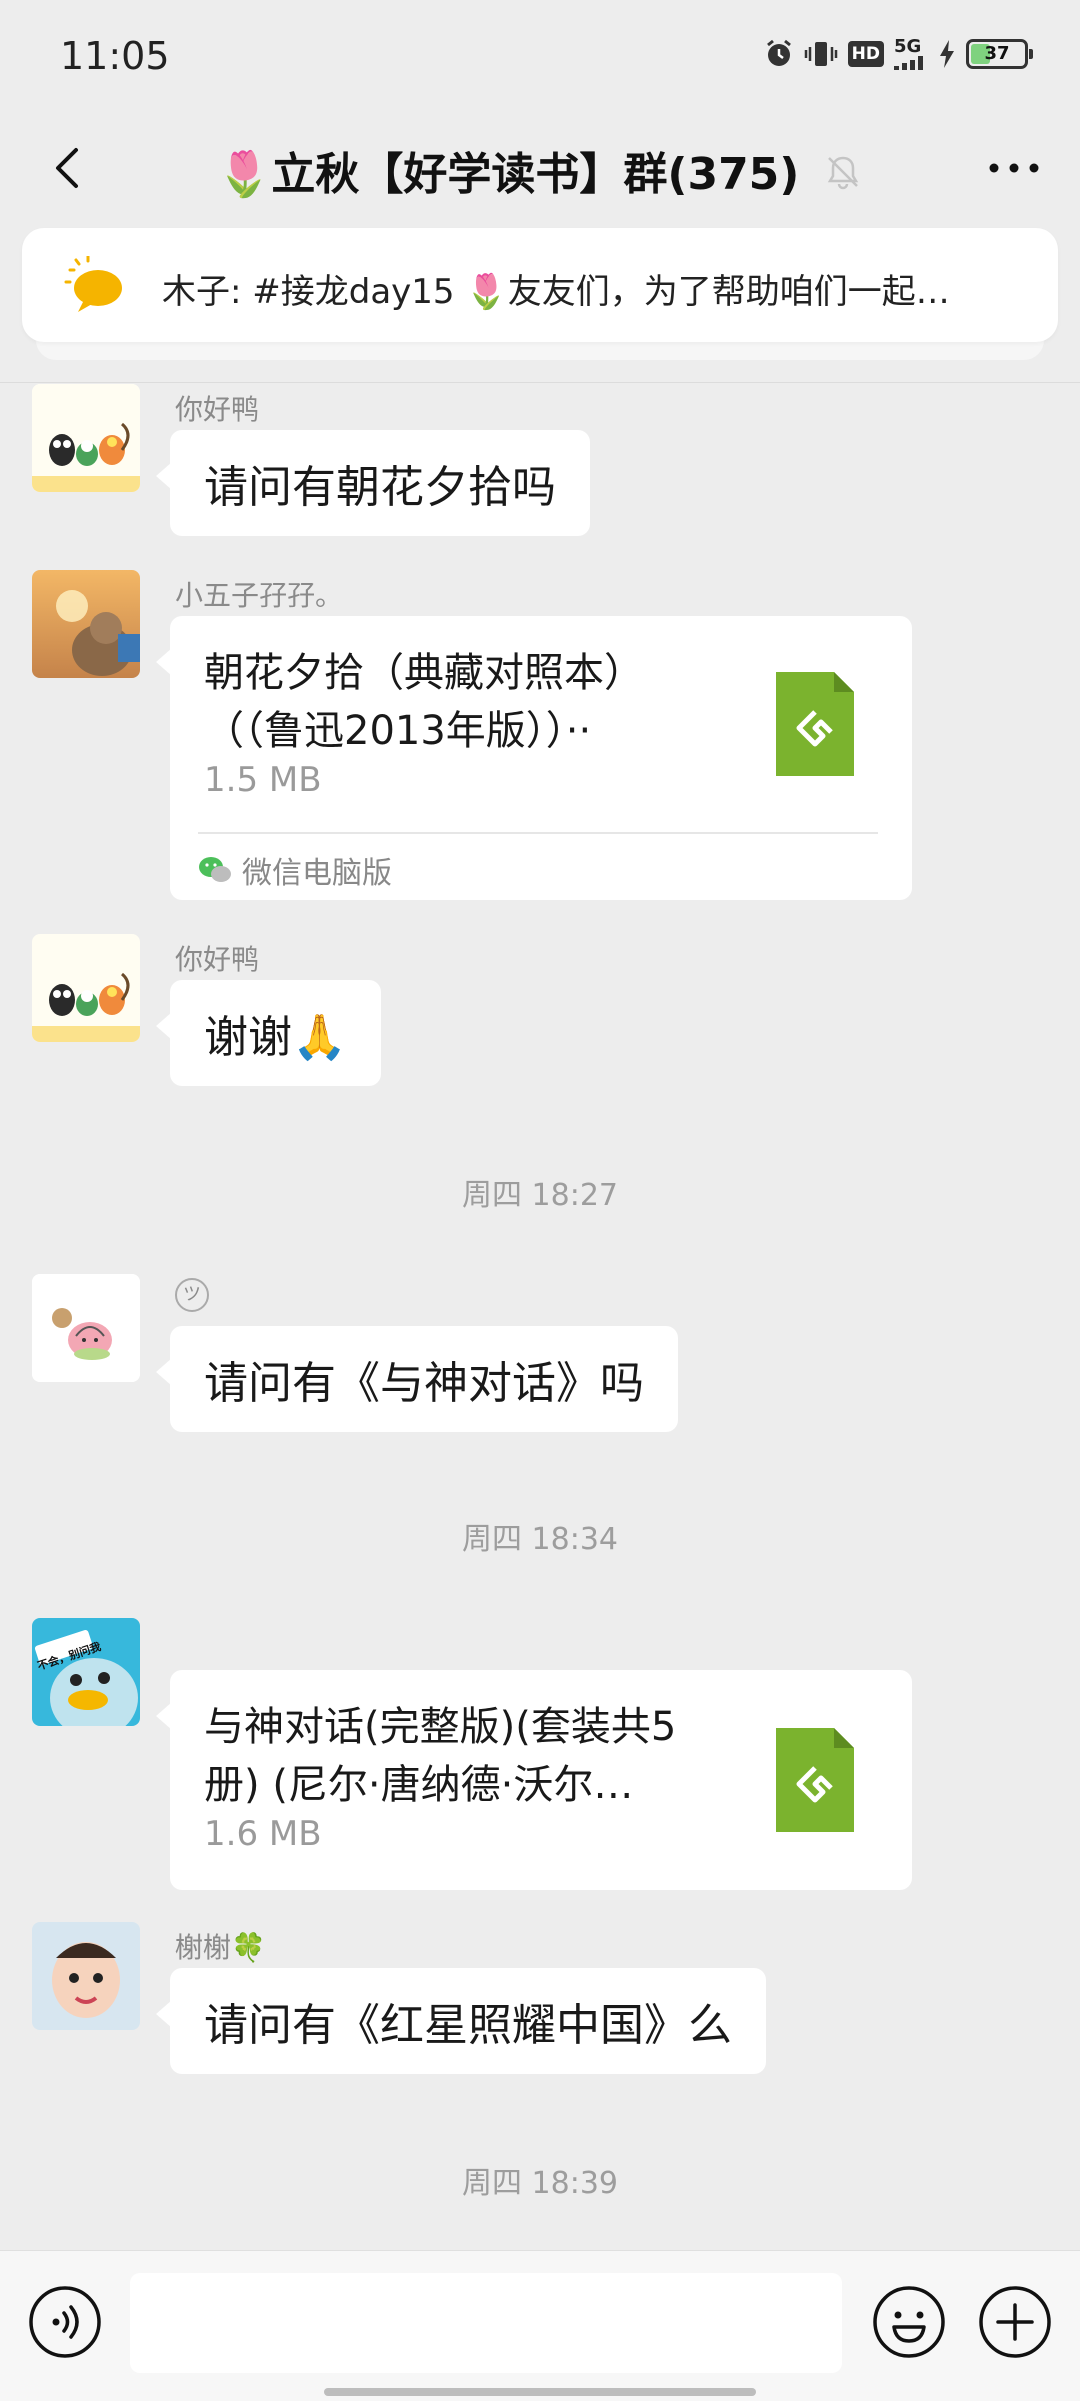 This screenshot has width=1080, height=2401. What do you see at coordinates (911, 54) in the screenshot?
I see `signal-icon: 5G` at bounding box center [911, 54].